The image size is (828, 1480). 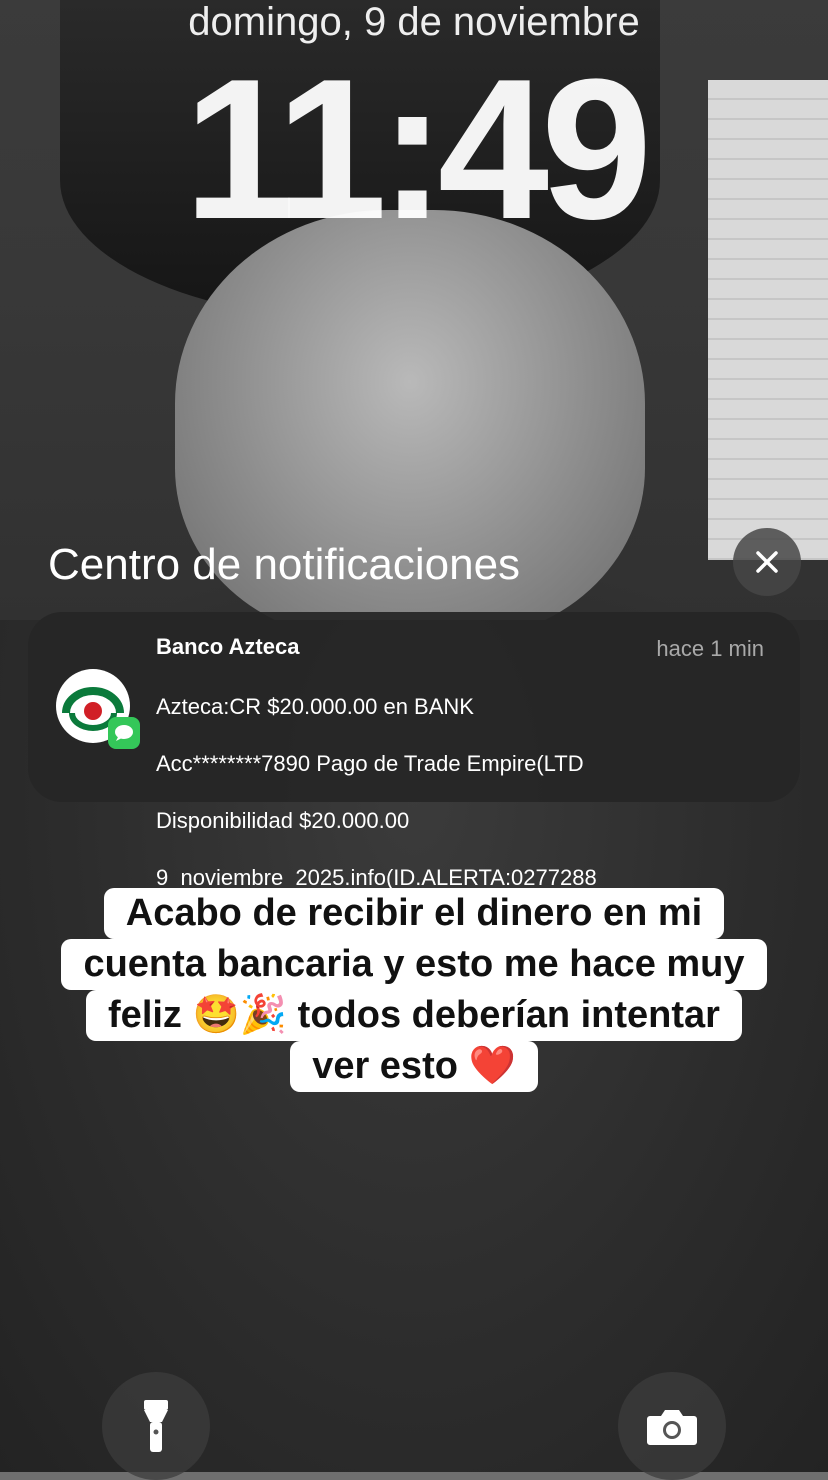 What do you see at coordinates (284, 564) in the screenshot?
I see `notification-center-title: Centro de notificaciones` at bounding box center [284, 564].